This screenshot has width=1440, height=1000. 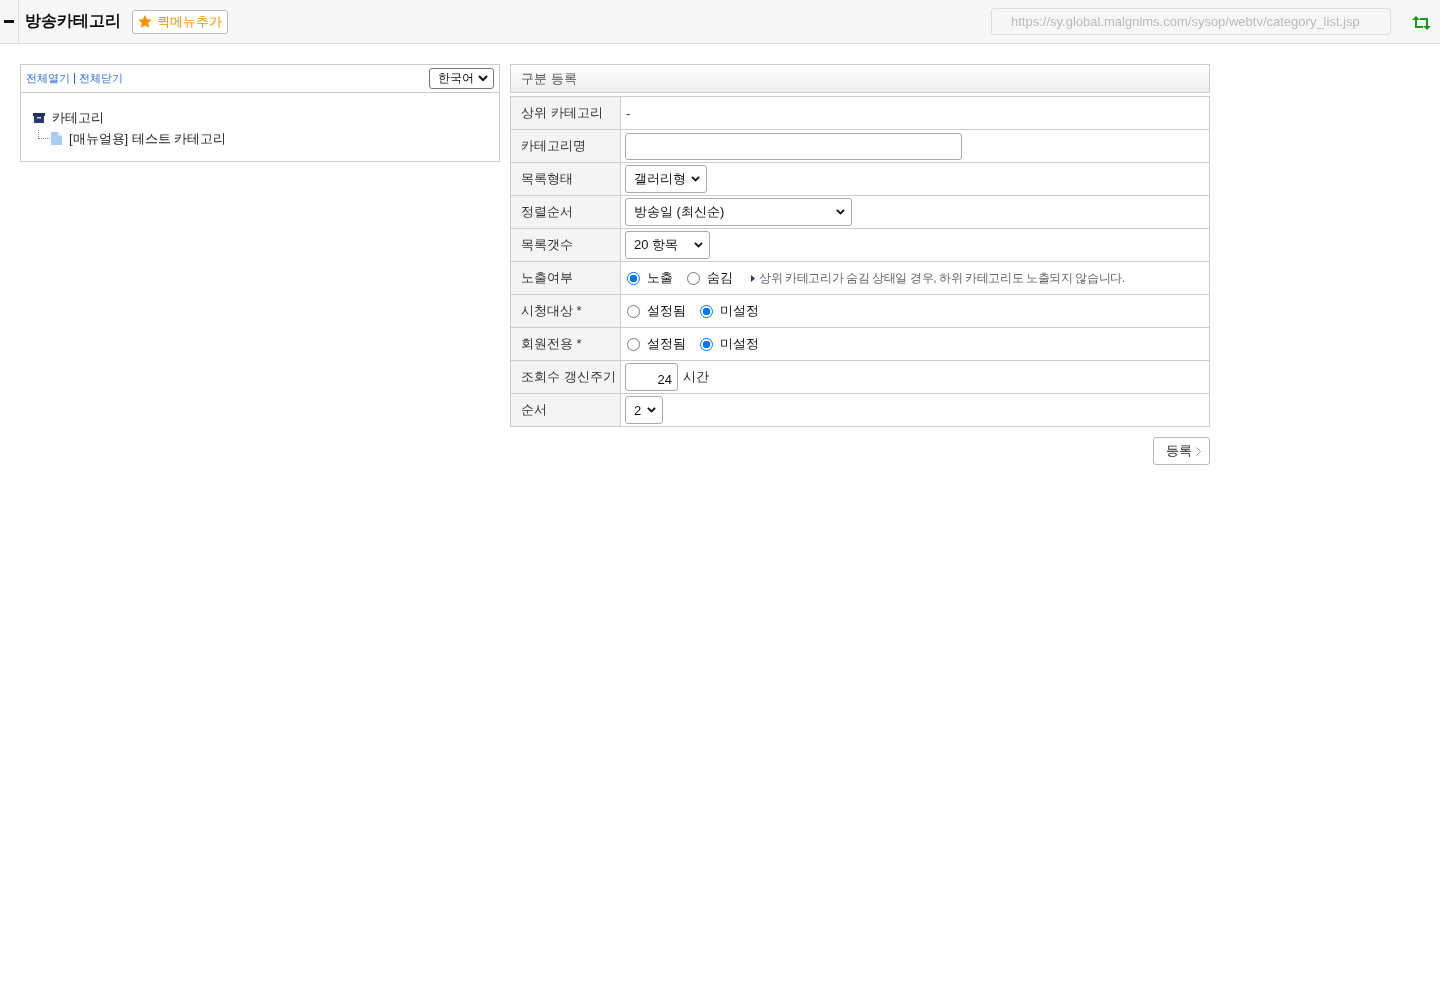 What do you see at coordinates (48, 78) in the screenshot?
I see `expand-all-link: 전체열기` at bounding box center [48, 78].